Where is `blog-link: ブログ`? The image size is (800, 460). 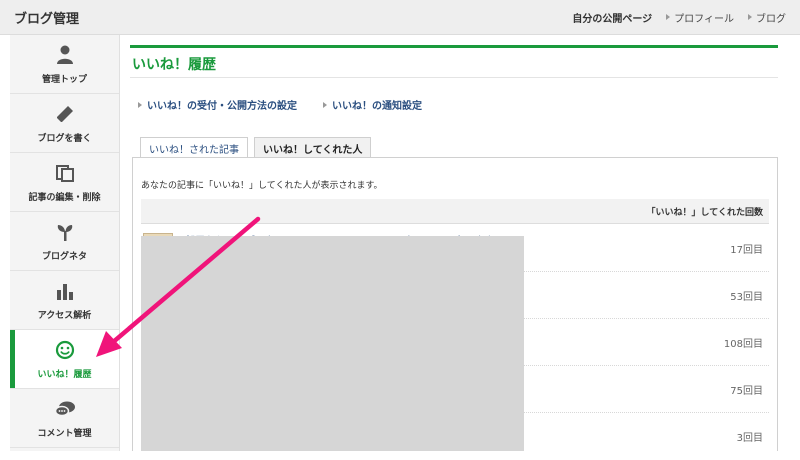 blog-link: ブログ is located at coordinates (767, 17).